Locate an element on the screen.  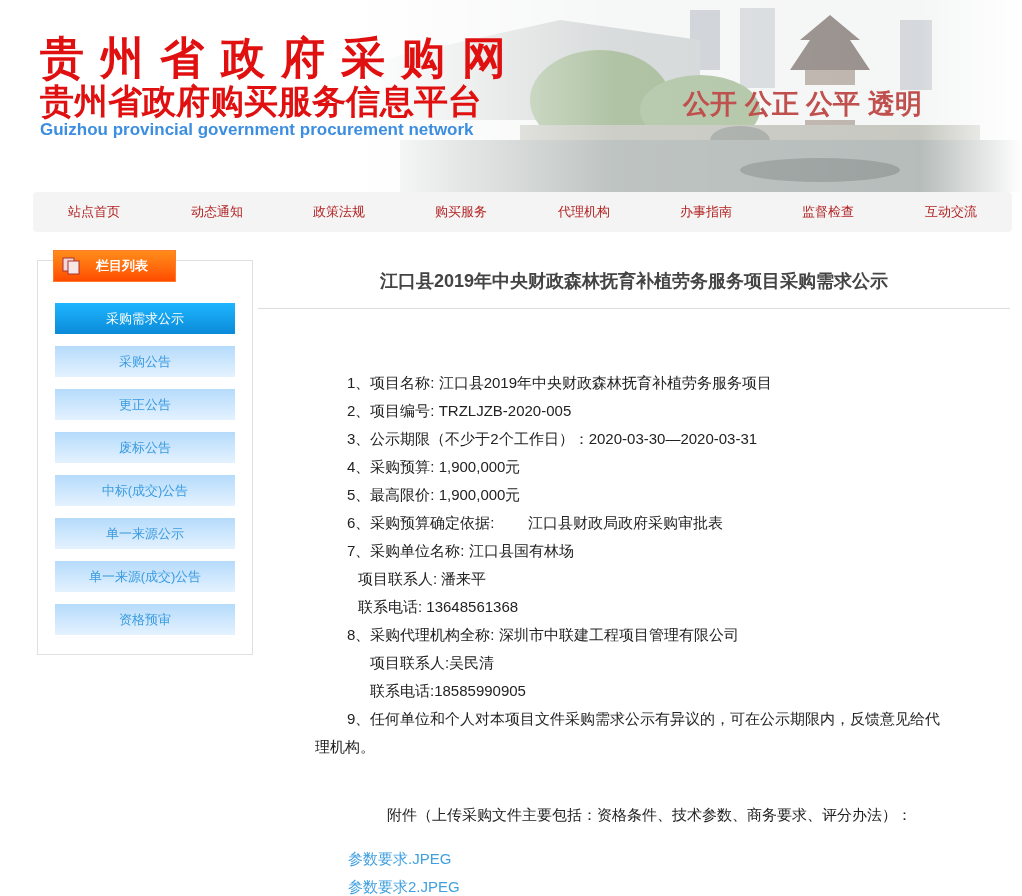
attachments-note: 附件（上传采购文件主要包括：资格条件、技术参数、商务要求、评分办法）： is located at coordinates (649, 815).